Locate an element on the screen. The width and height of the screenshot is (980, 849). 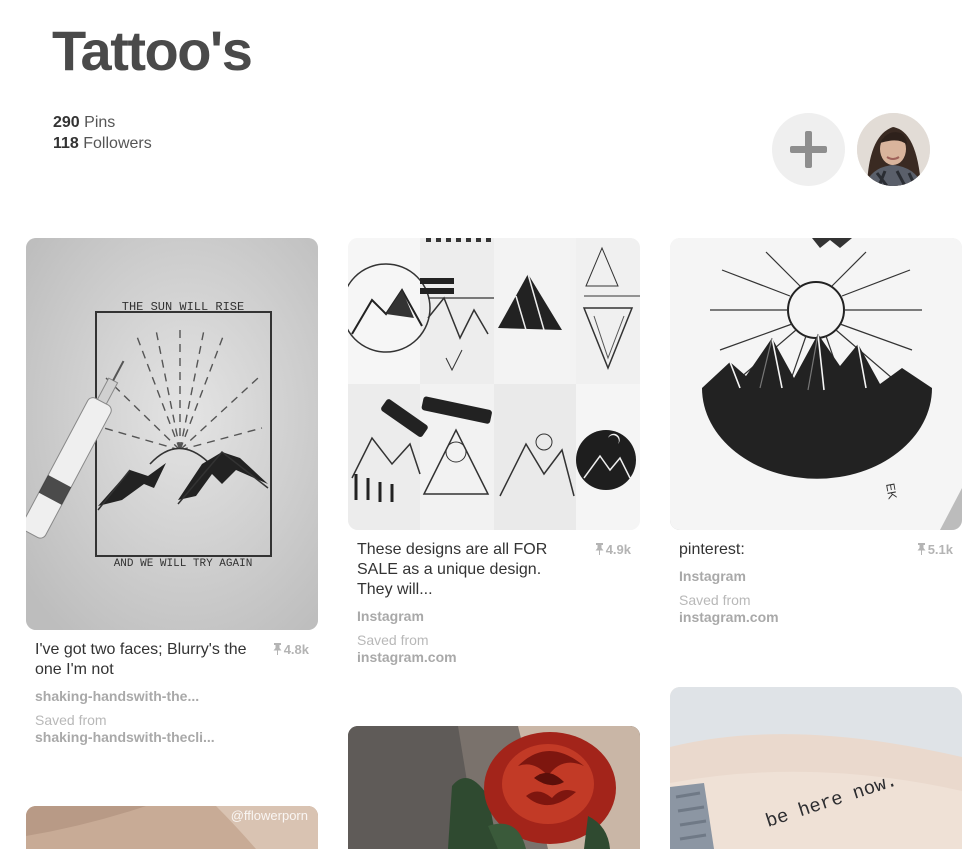
user-avatar-image is located at coordinates (893, 149).